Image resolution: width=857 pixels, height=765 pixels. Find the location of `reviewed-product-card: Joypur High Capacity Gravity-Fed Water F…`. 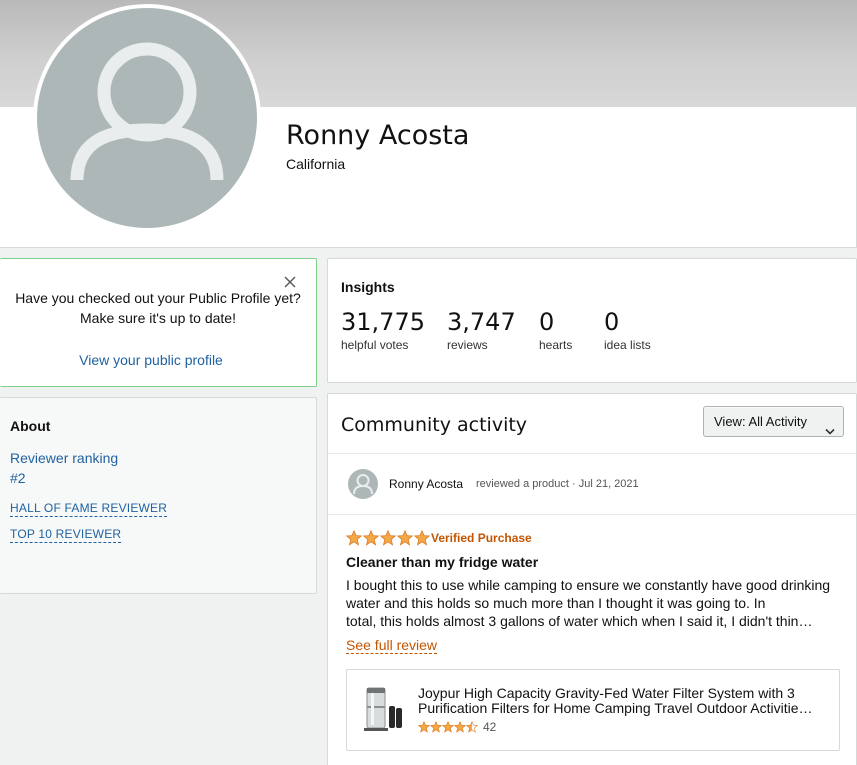

reviewed-product-card: Joypur High Capacity Gravity-Fed Water F… is located at coordinates (593, 710).